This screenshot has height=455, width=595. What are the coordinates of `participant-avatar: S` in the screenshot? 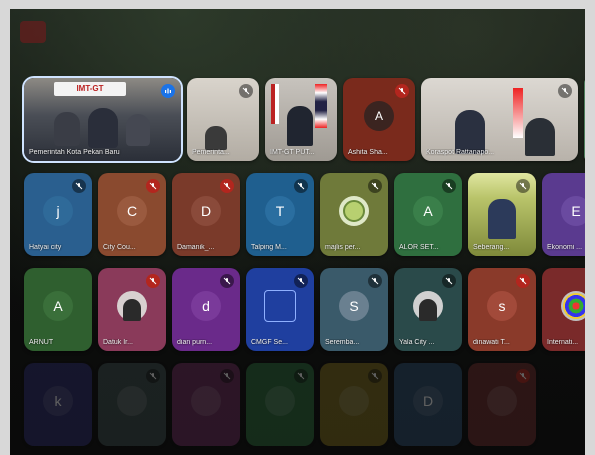 It's located at (354, 306).